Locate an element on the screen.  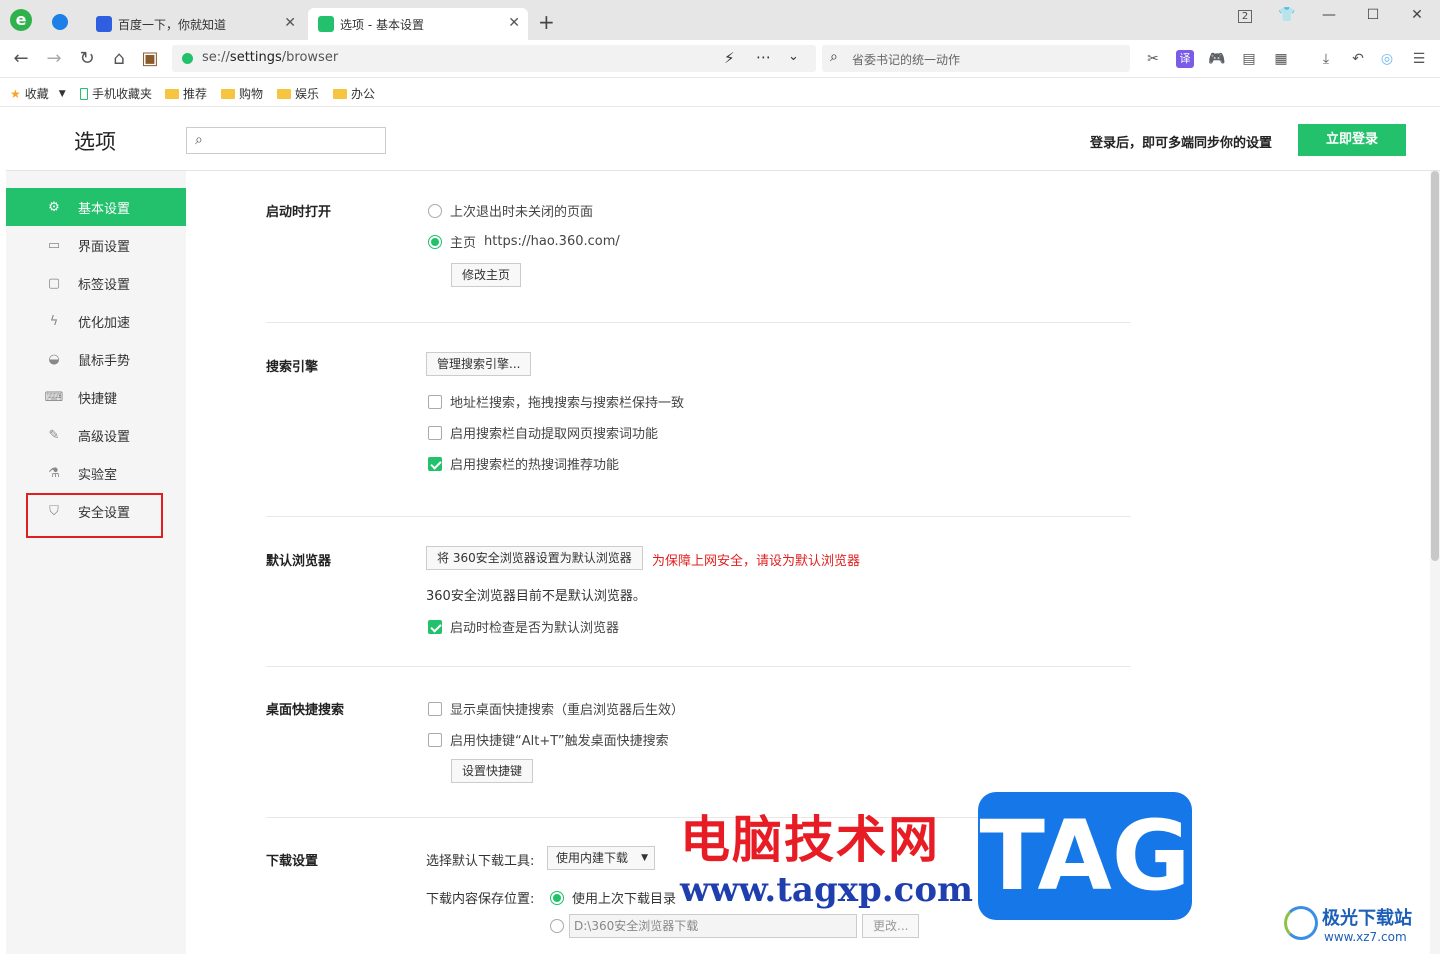
tab-count-badge: 2 is located at coordinates (1245, 15).